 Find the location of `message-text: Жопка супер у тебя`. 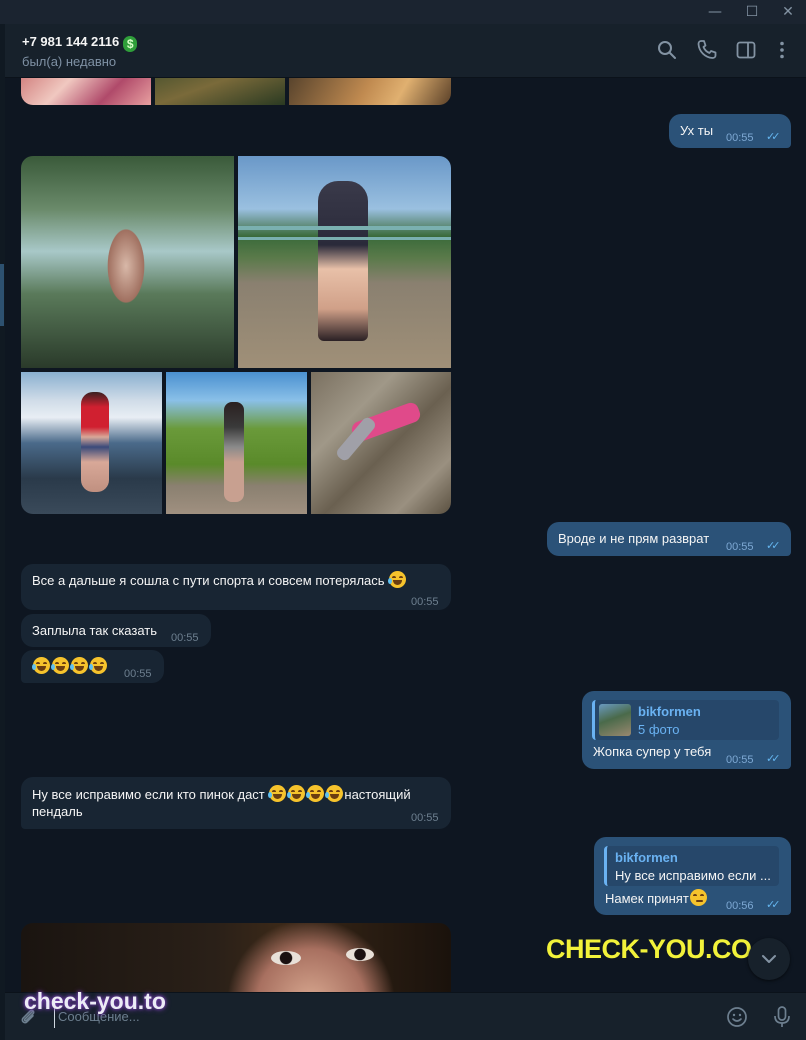

message-text: Жопка супер у тебя is located at coordinates (652, 751).